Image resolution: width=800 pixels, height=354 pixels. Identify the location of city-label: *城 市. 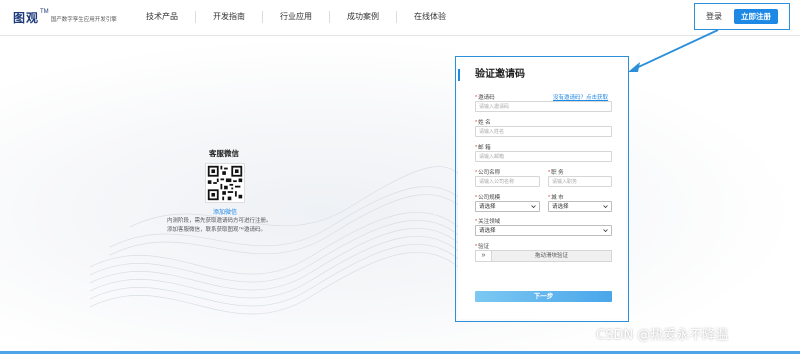
(556, 198).